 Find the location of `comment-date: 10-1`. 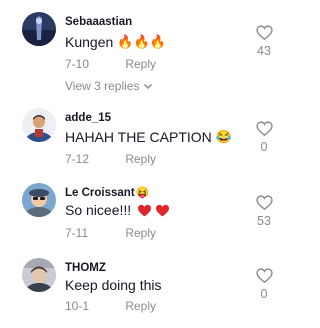

comment-date: 10-1 is located at coordinates (77, 306).